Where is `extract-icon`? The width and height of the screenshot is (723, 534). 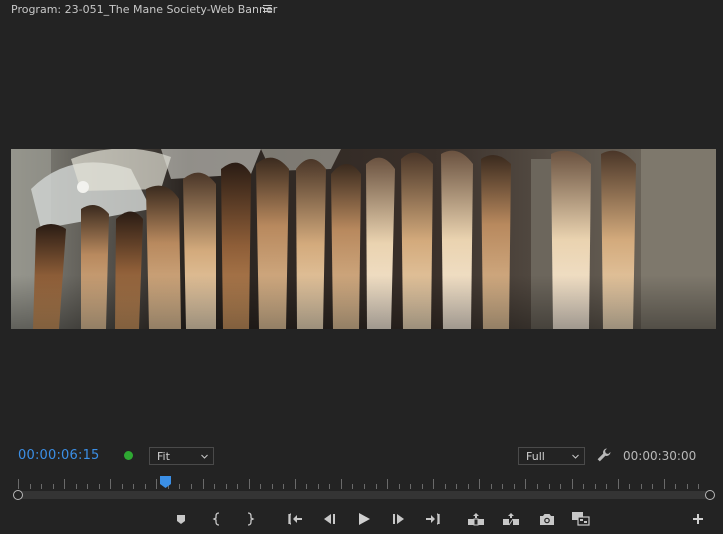 extract-icon is located at coordinates (511, 519).